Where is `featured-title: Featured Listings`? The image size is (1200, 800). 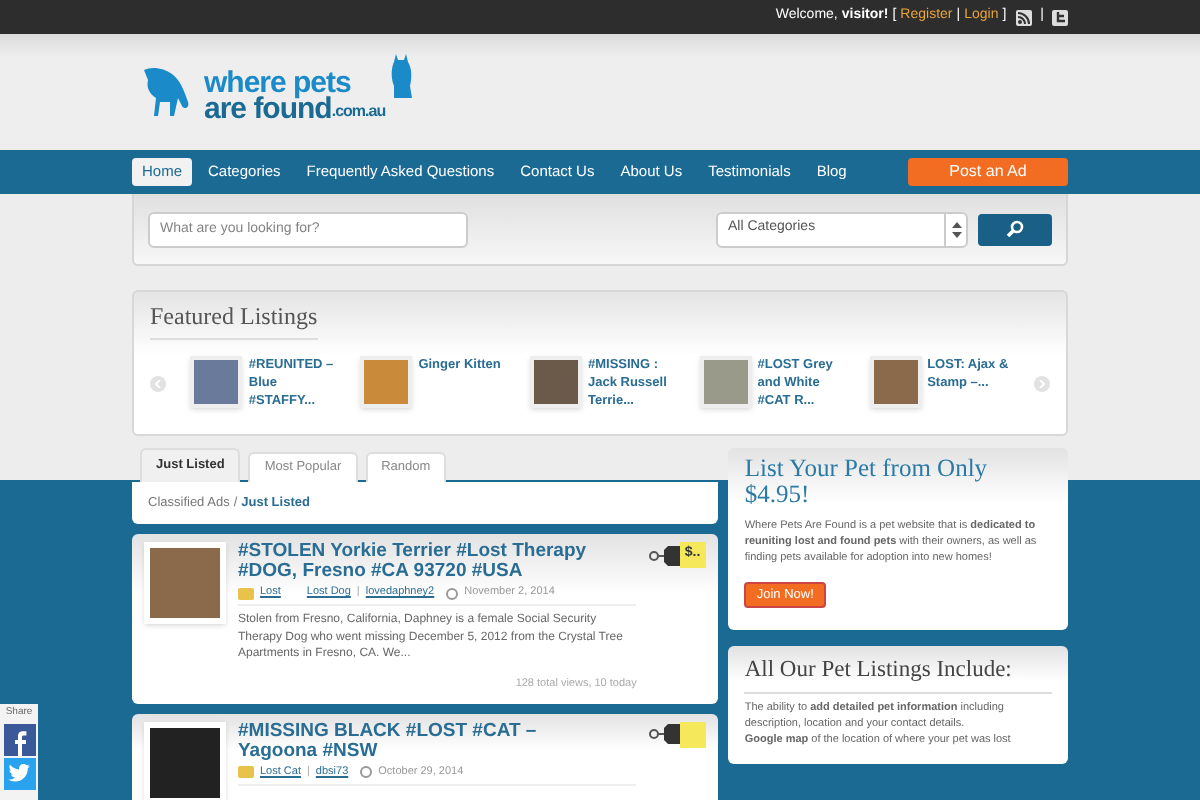
featured-title: Featured Listings is located at coordinates (234, 316).